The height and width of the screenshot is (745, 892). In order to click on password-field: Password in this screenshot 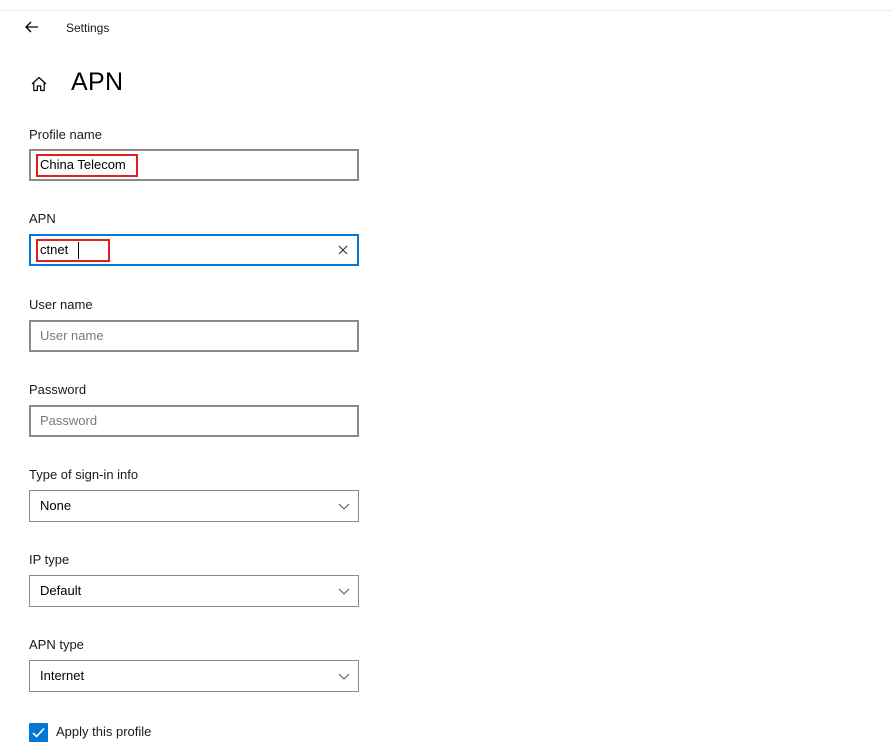, I will do `click(194, 421)`.